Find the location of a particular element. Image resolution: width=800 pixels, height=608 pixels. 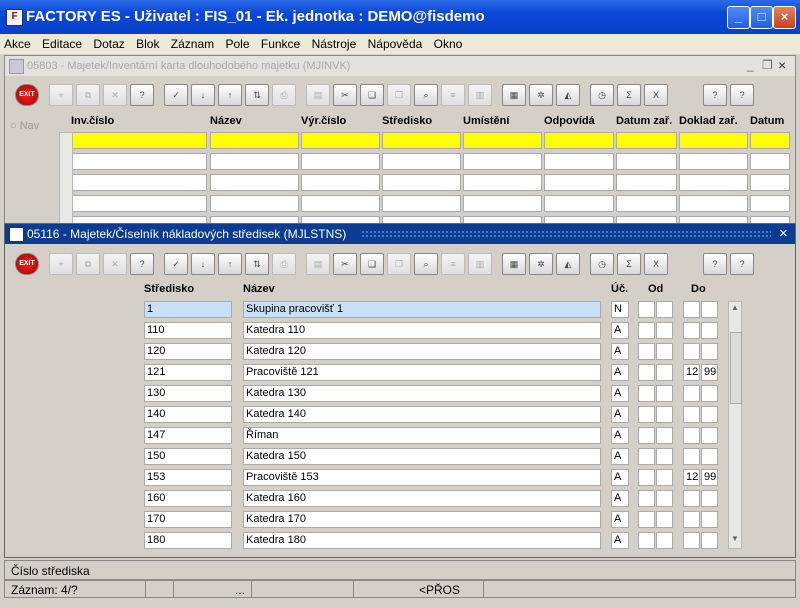

menu-zaznam: Záznam is located at coordinates (192, 42).